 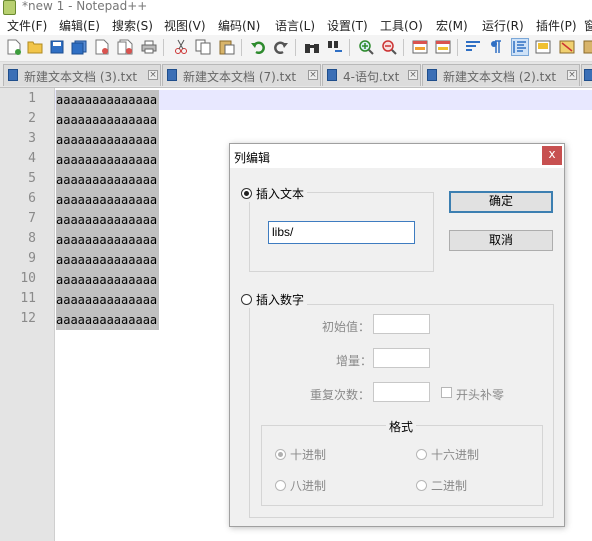 I want to click on line-number: 4, so click(x=32, y=158).